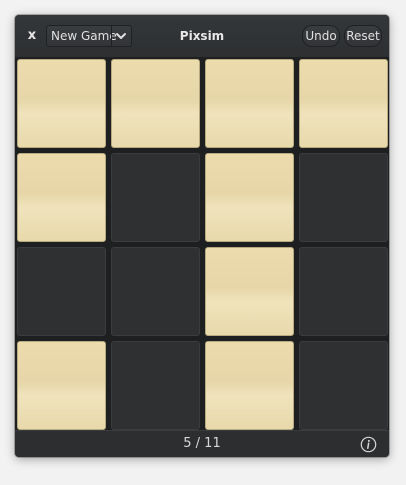 The width and height of the screenshot is (406, 485). I want to click on tile-r4-c3, so click(249, 385).